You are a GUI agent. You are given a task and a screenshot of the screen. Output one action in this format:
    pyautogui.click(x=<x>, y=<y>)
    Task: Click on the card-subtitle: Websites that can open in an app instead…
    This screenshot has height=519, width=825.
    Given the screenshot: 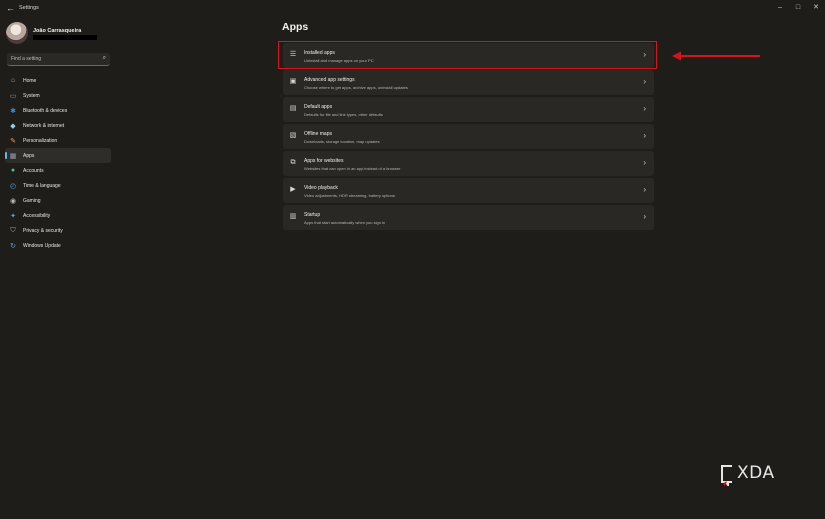 What is the action you would take?
    pyautogui.click(x=352, y=168)
    